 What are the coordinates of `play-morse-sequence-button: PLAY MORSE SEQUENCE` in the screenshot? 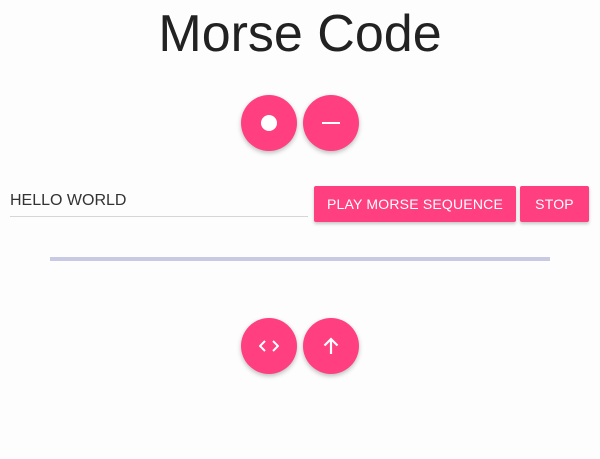 It's located at (415, 204).